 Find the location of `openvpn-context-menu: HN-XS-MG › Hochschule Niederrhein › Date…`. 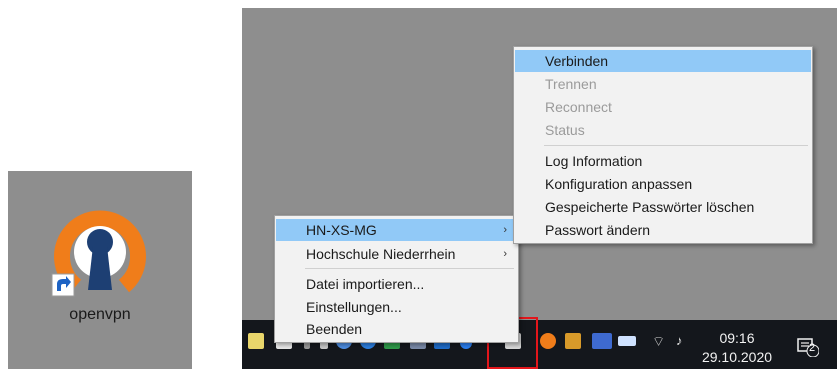

openvpn-context-menu: HN-XS-MG › Hochschule Niederrhein › Date… is located at coordinates (396, 279).